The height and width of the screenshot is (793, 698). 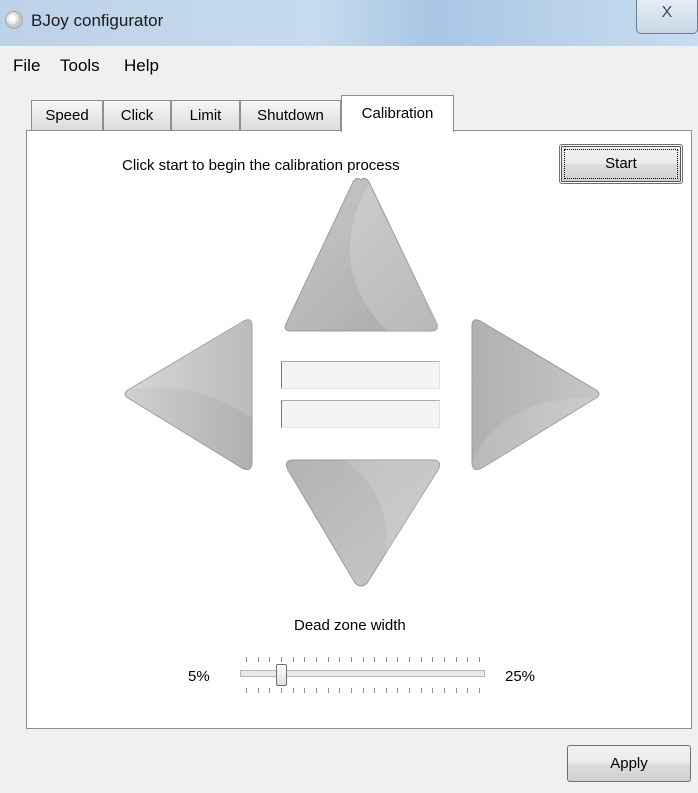 I want to click on app-icon, so click(x=14, y=20).